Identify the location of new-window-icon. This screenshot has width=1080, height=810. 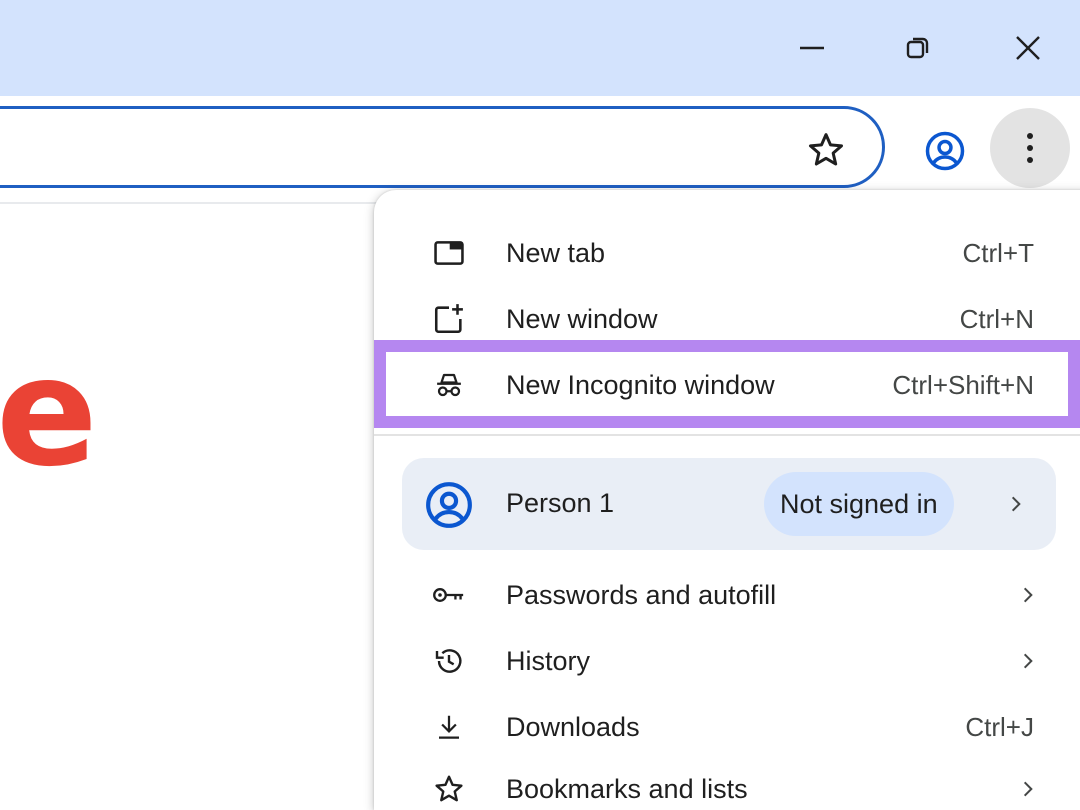
(449, 319).